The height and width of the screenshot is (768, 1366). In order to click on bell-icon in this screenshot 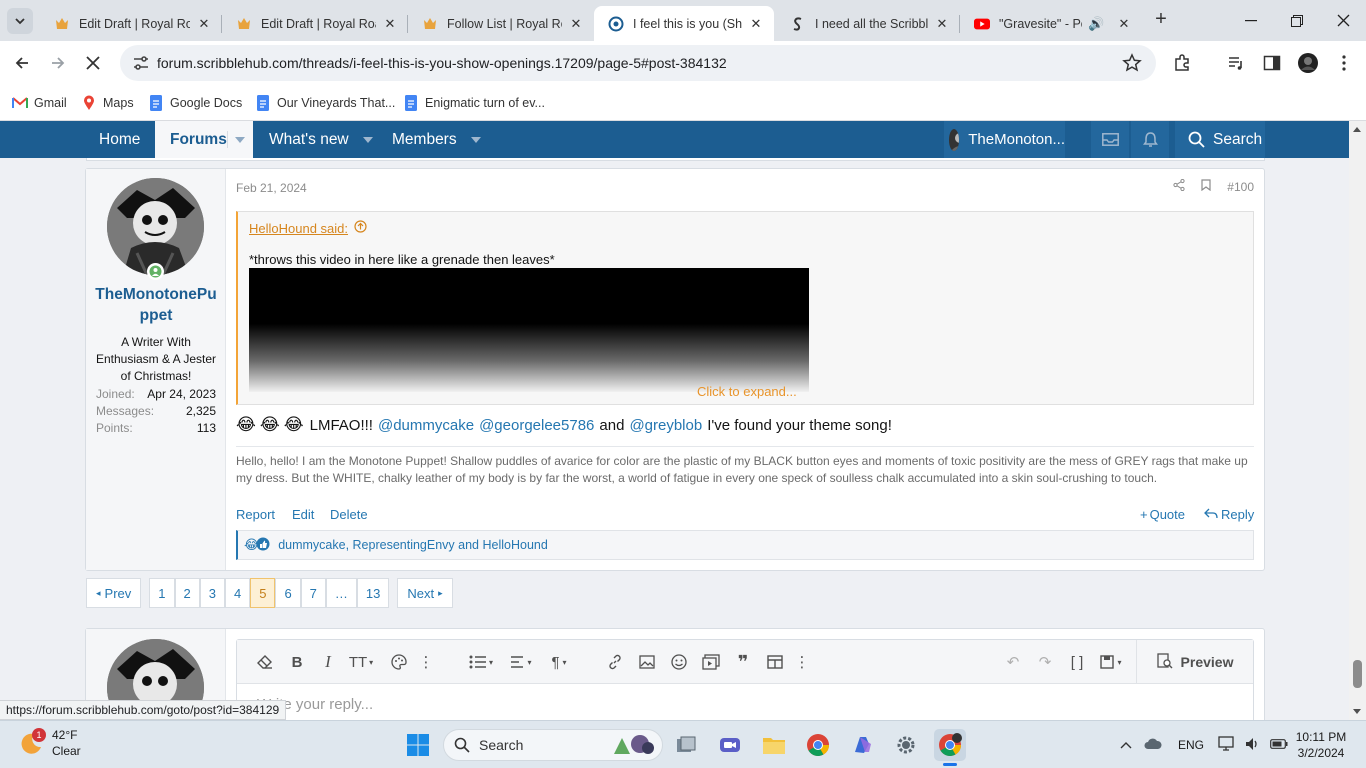, I will do `click(1150, 139)`.